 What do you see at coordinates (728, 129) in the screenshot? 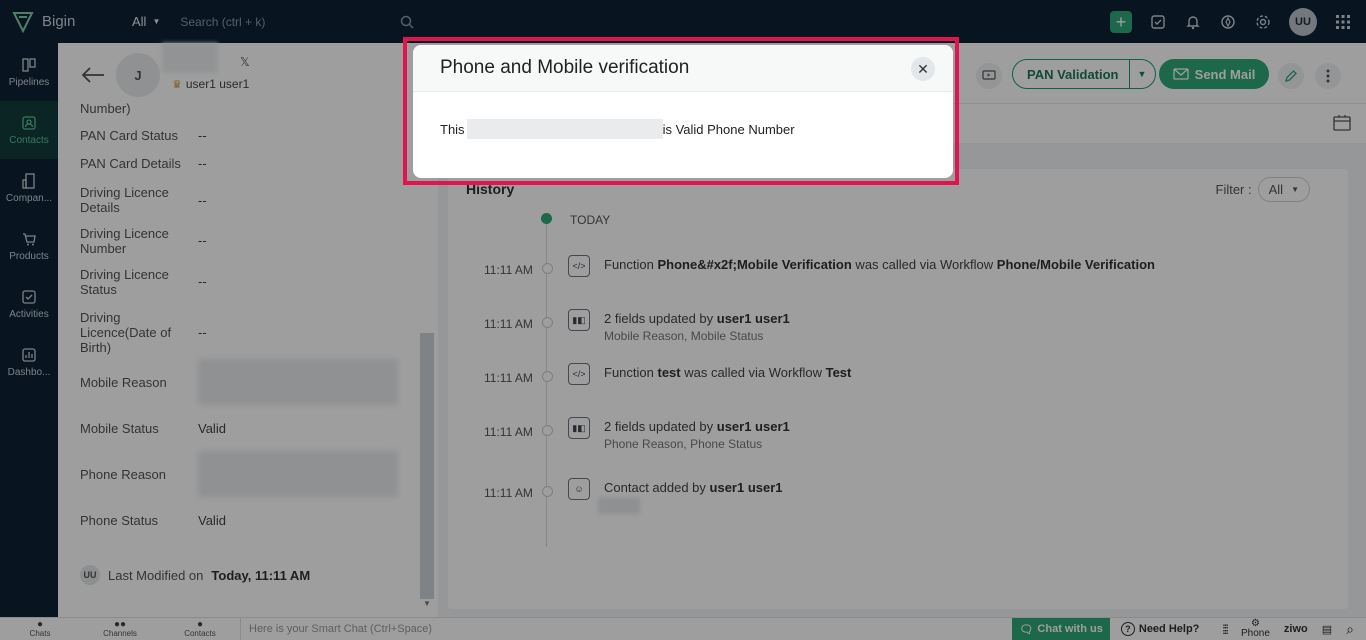
I see `dialog-message-suffix: is Valid Phone Number` at bounding box center [728, 129].